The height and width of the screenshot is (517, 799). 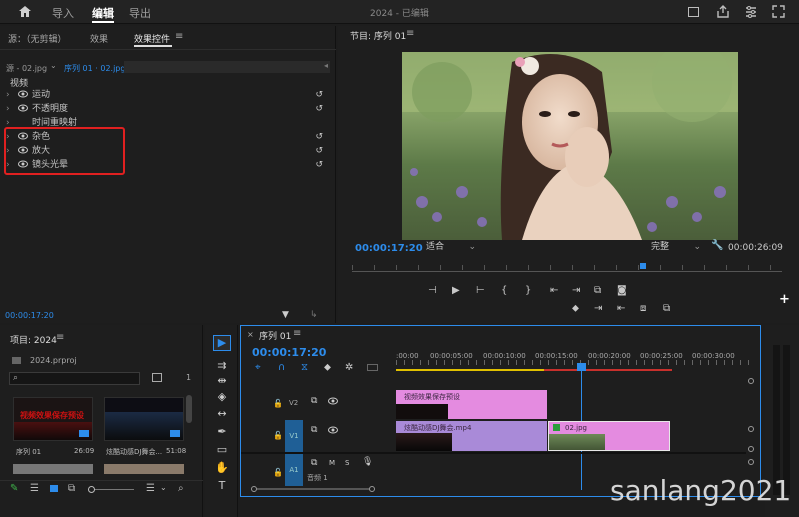 I want to click on zoom-slider-handle, so click(x=91, y=489).